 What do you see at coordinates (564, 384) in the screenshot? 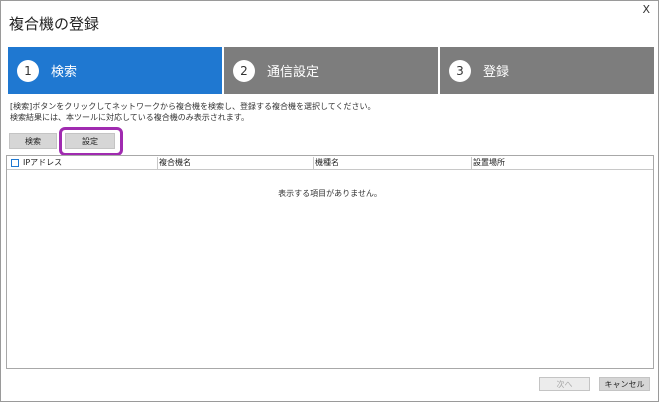
I see `next-button: 次へ` at bounding box center [564, 384].